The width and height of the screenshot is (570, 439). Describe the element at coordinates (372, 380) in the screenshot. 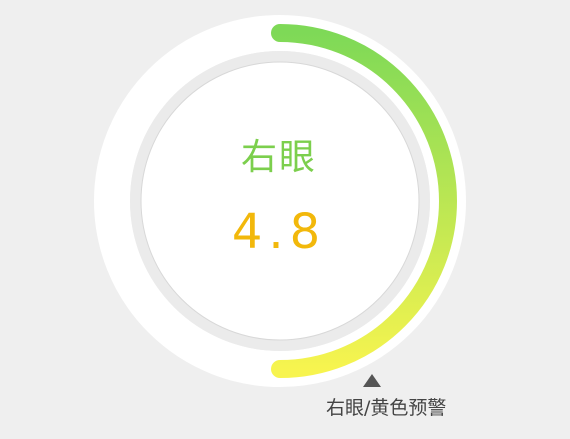

I see `triangle-up-icon` at that location.